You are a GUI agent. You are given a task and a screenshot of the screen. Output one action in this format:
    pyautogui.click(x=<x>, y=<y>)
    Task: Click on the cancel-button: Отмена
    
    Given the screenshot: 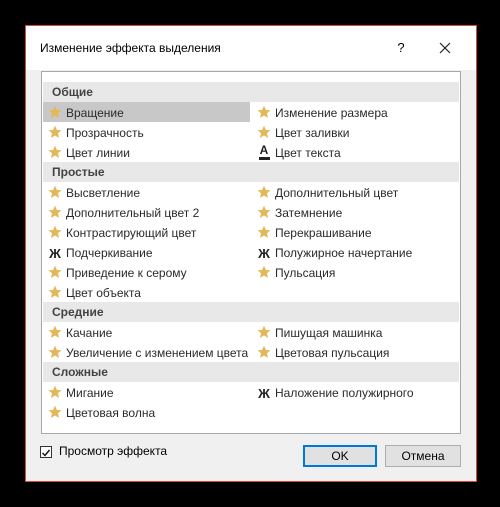 What is the action you would take?
    pyautogui.click(x=423, y=456)
    